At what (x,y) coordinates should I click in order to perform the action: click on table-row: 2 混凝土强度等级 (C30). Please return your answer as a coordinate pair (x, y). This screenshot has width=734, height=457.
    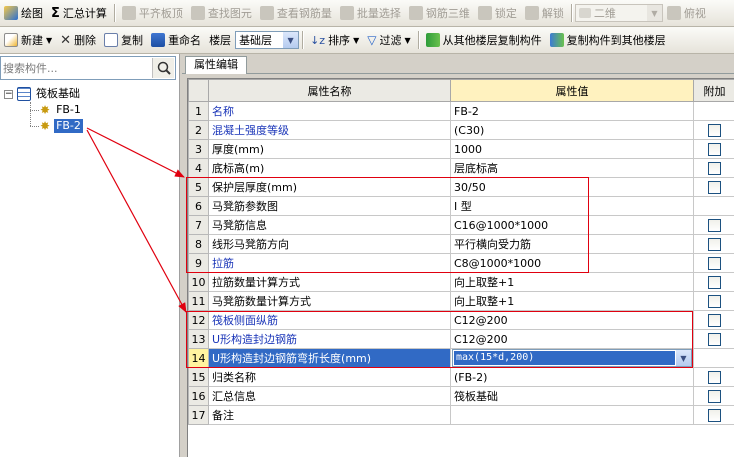
    Looking at the image, I should click on (461, 130).